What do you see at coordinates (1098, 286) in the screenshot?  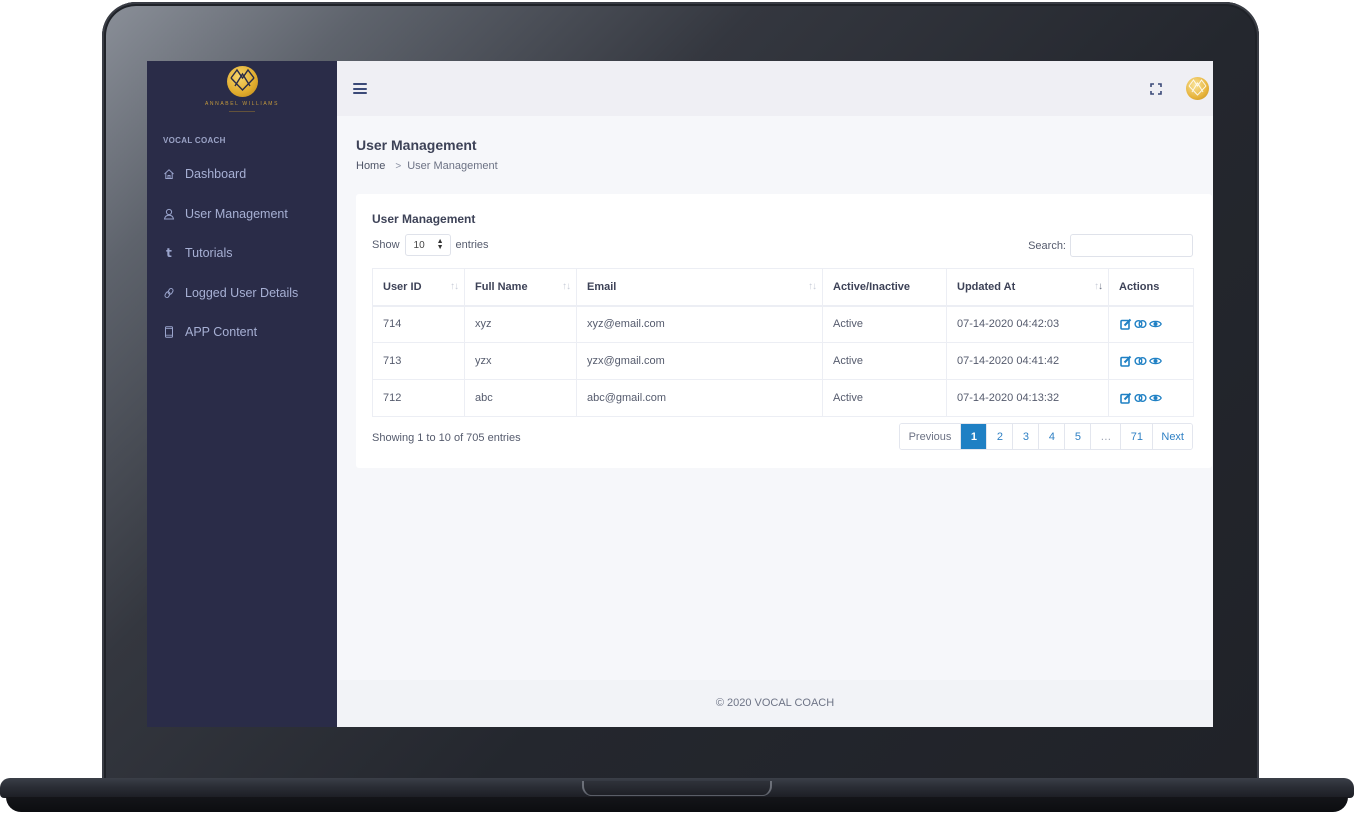 I see `sort-desc-icon: ↑↓` at bounding box center [1098, 286].